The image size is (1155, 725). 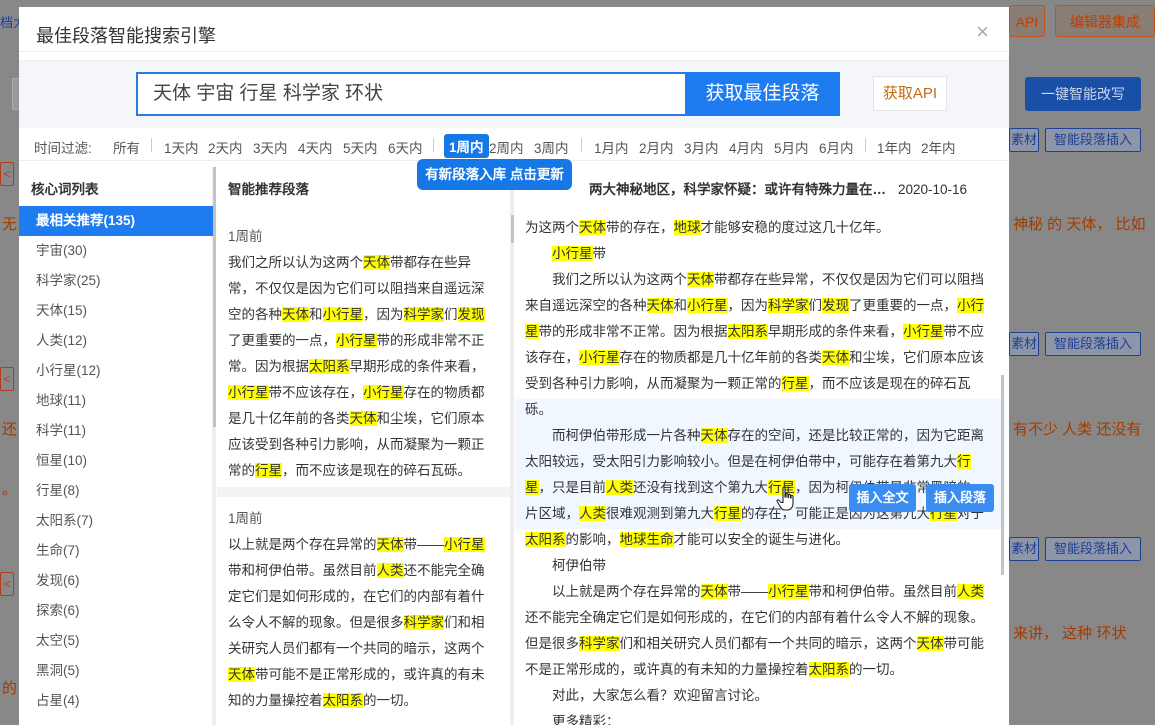 I want to click on filter-option: 1年内, so click(x=894, y=147).